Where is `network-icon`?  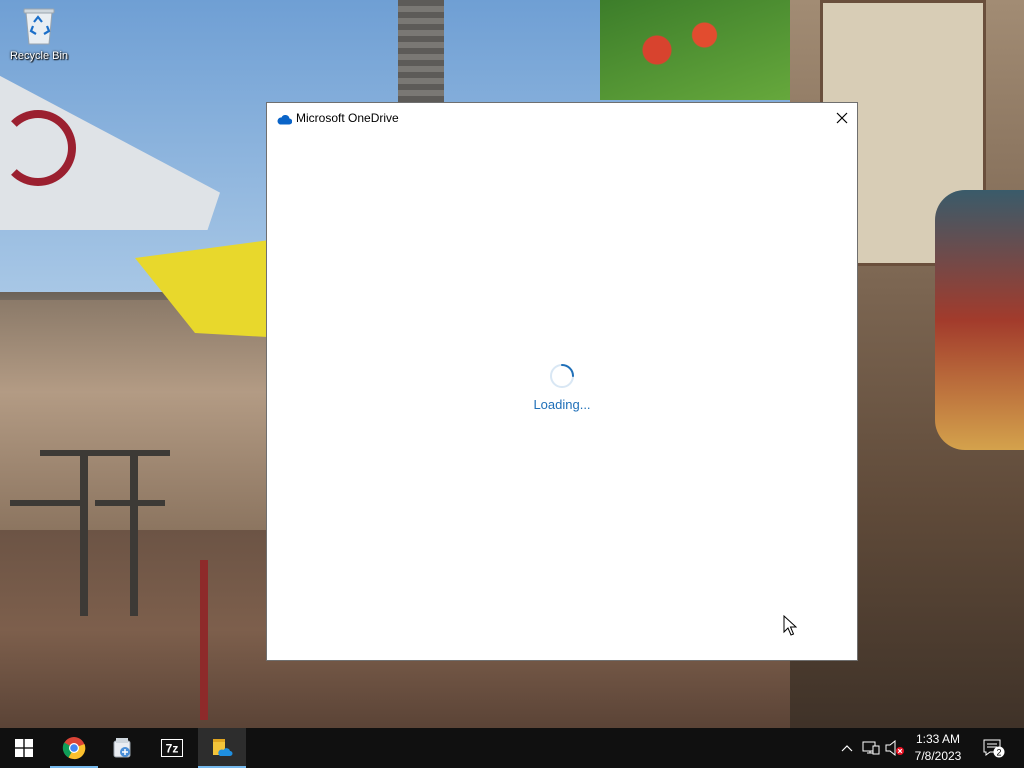 network-icon is located at coordinates (871, 748).